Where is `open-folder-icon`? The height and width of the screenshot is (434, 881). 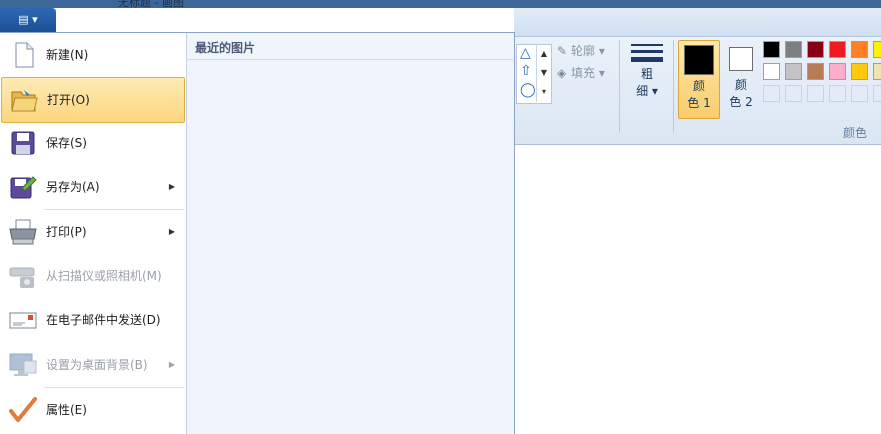
open-folder-icon is located at coordinates (24, 100).